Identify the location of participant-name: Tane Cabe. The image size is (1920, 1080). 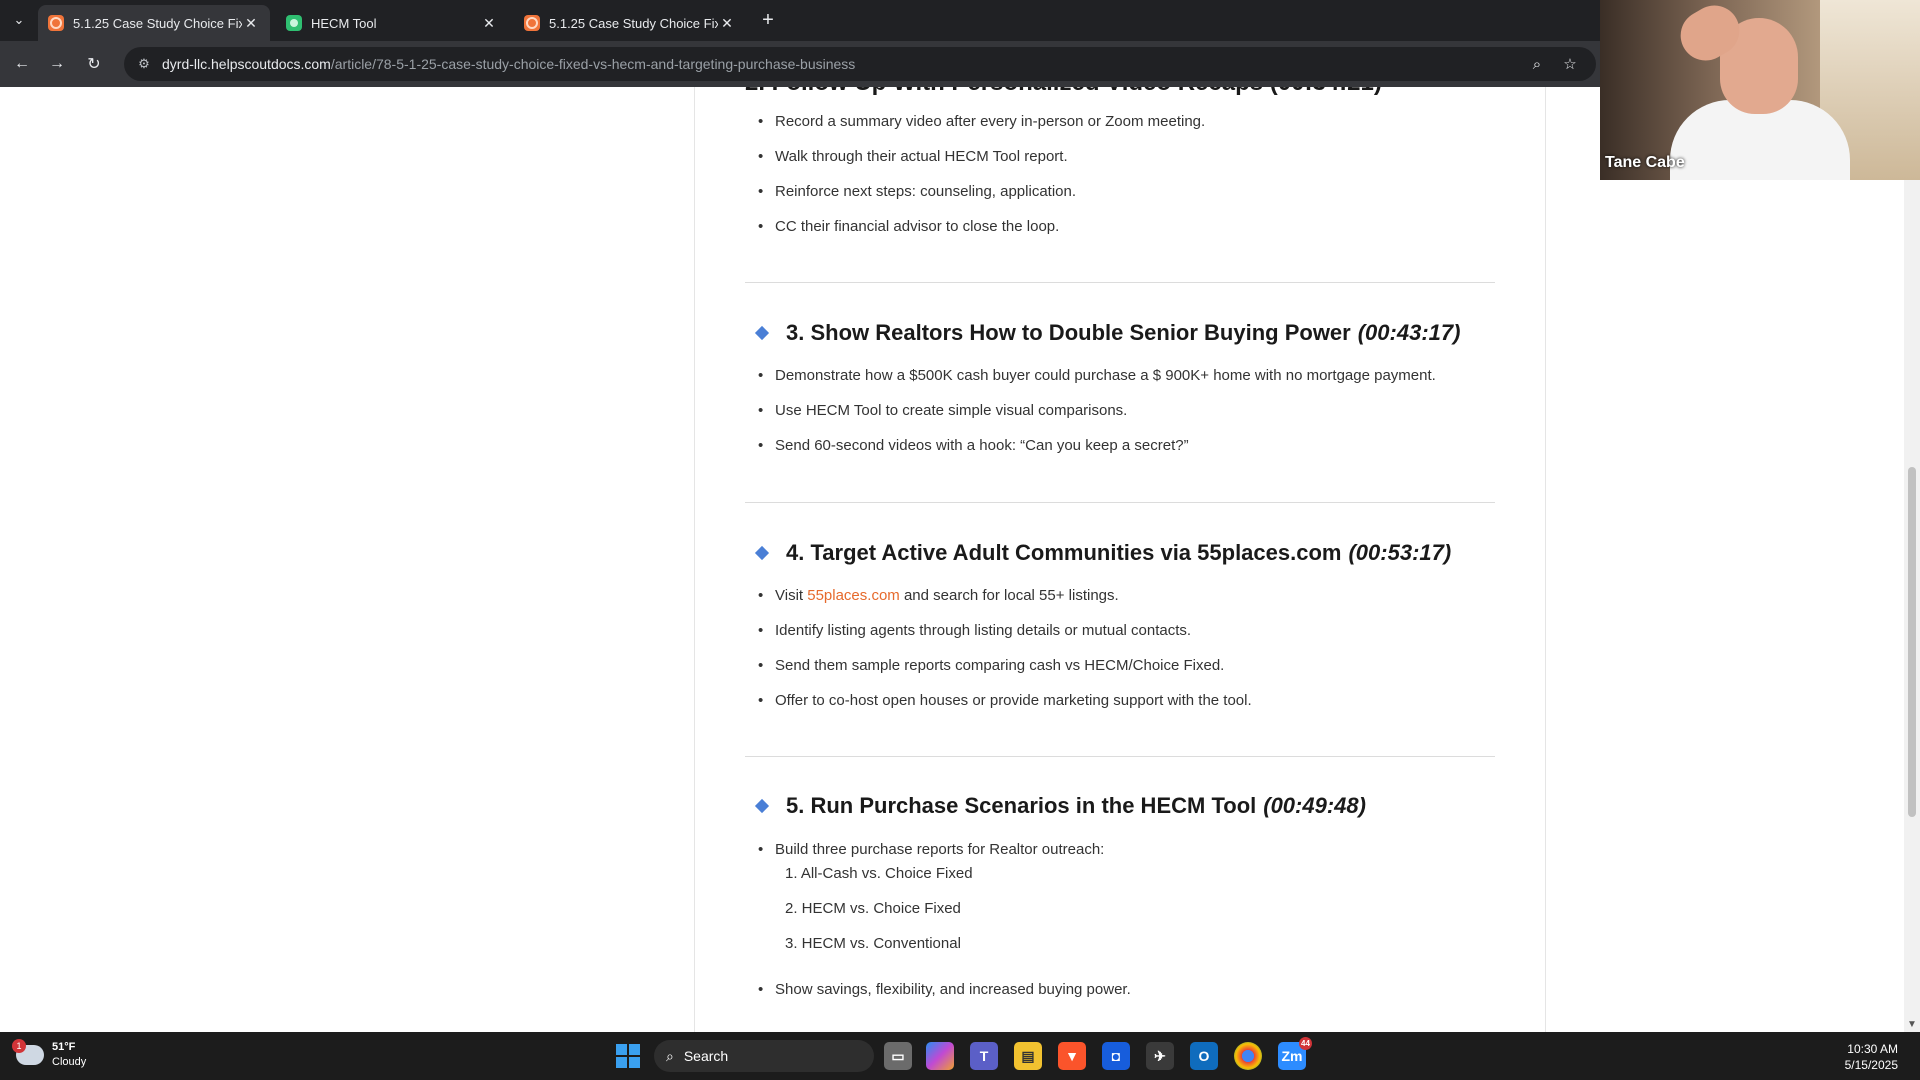
(1645, 162).